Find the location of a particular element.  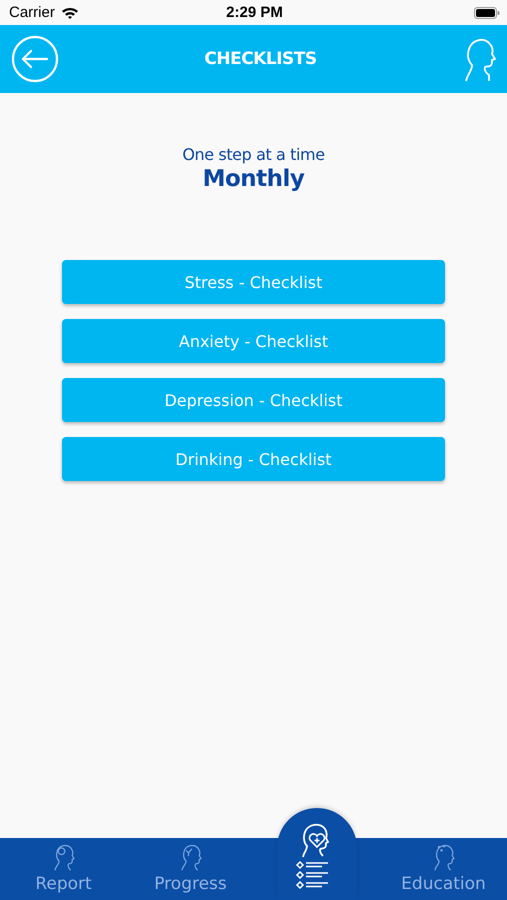

tab-item: Report is located at coordinates (63, 869).